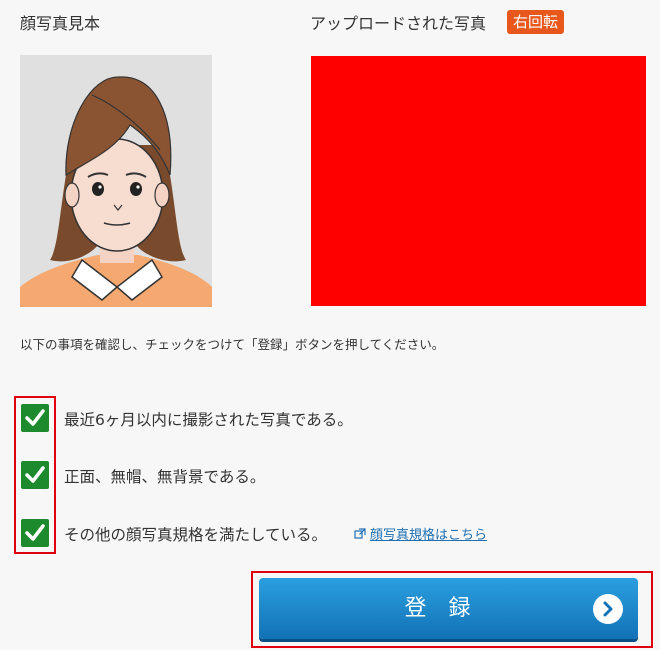 Image resolution: width=660 pixels, height=650 pixels. Describe the element at coordinates (60, 23) in the screenshot. I see `sample-photo-title: 顔写真見本` at that location.